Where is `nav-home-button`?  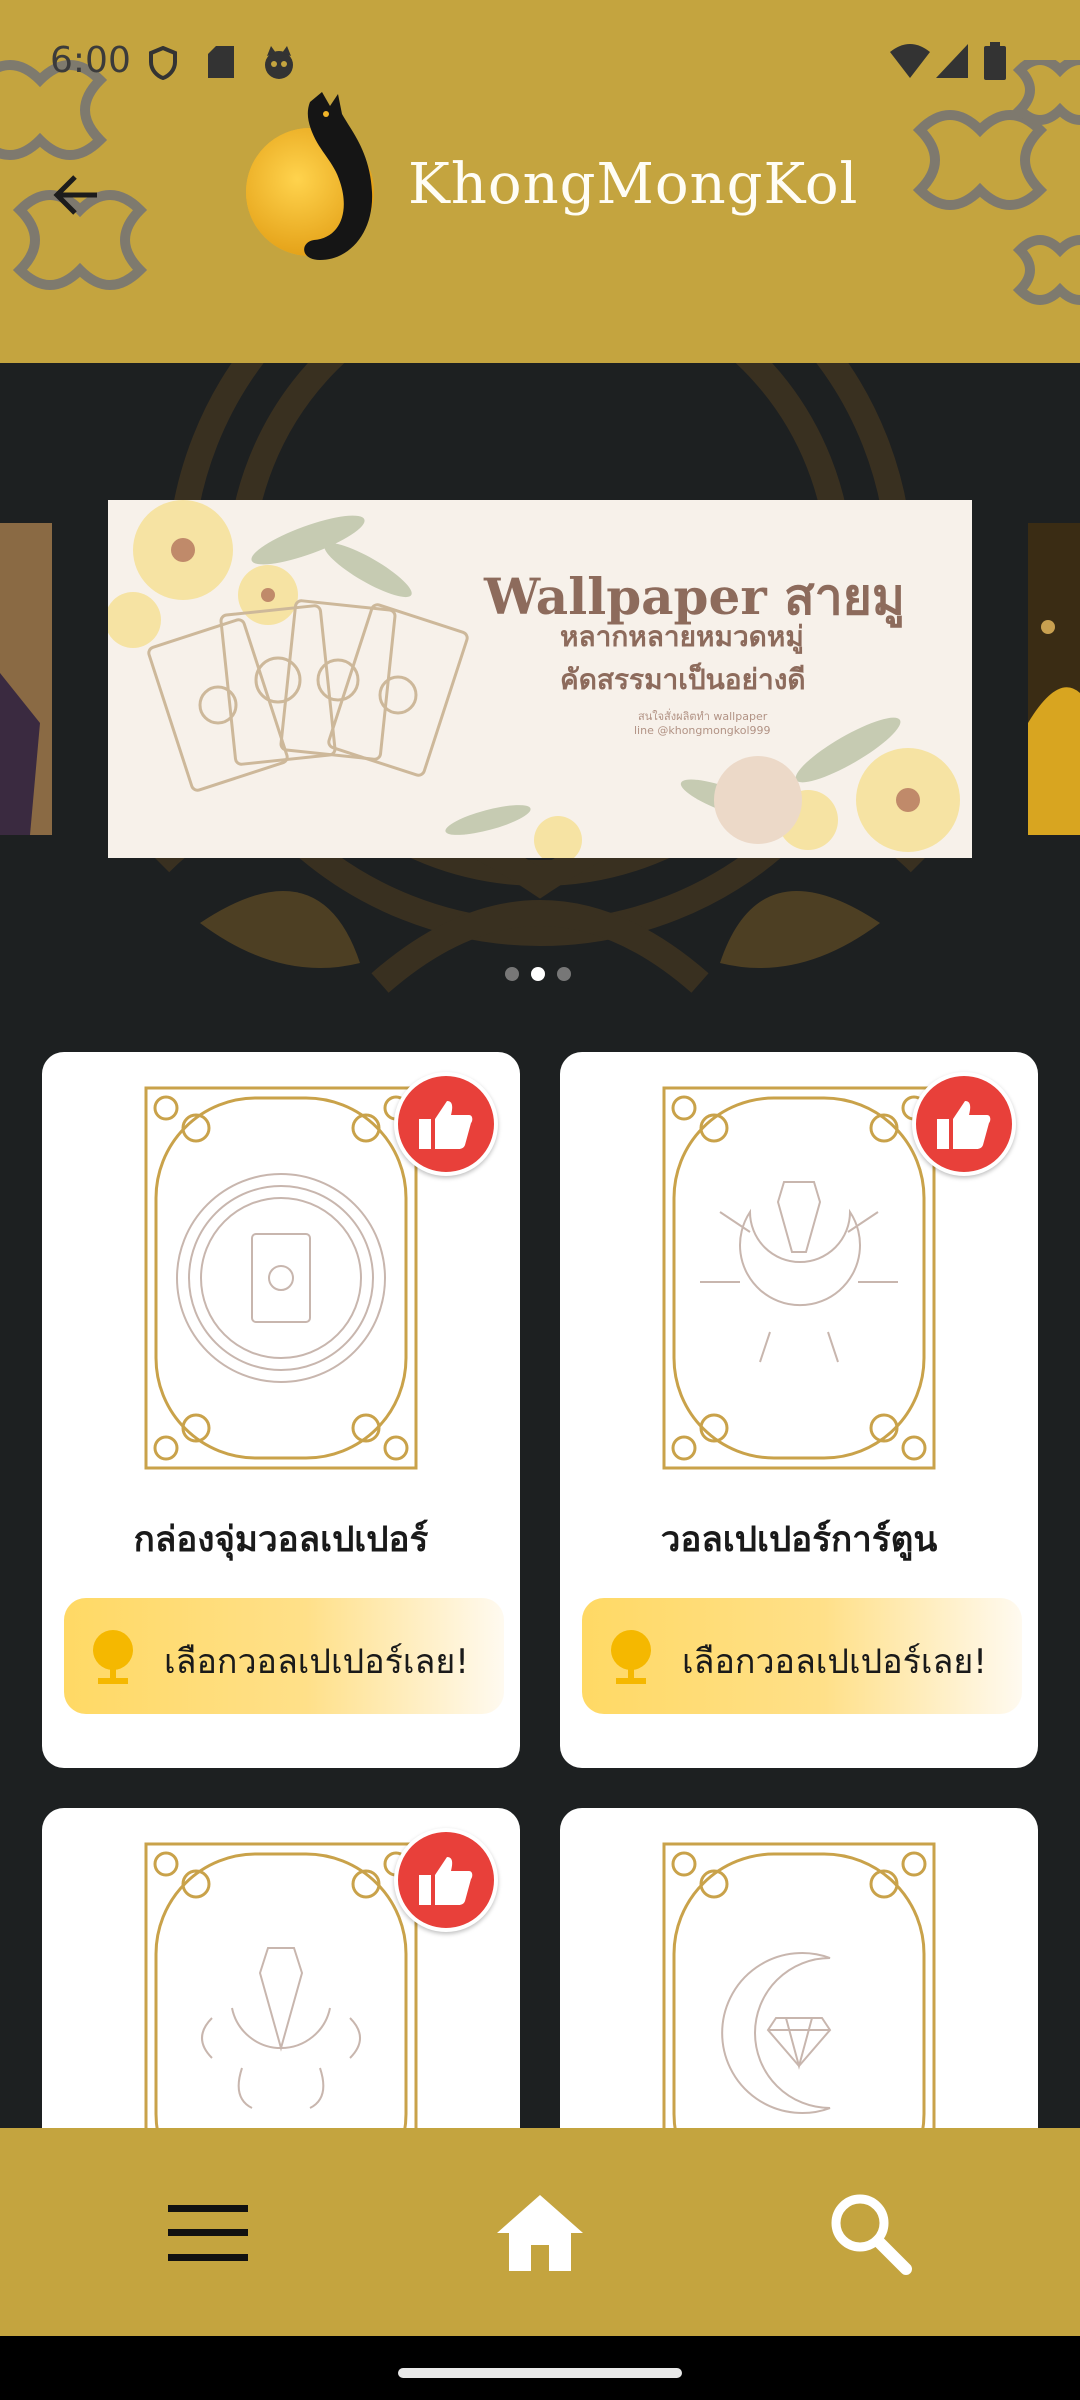 nav-home-button is located at coordinates (540, 2233).